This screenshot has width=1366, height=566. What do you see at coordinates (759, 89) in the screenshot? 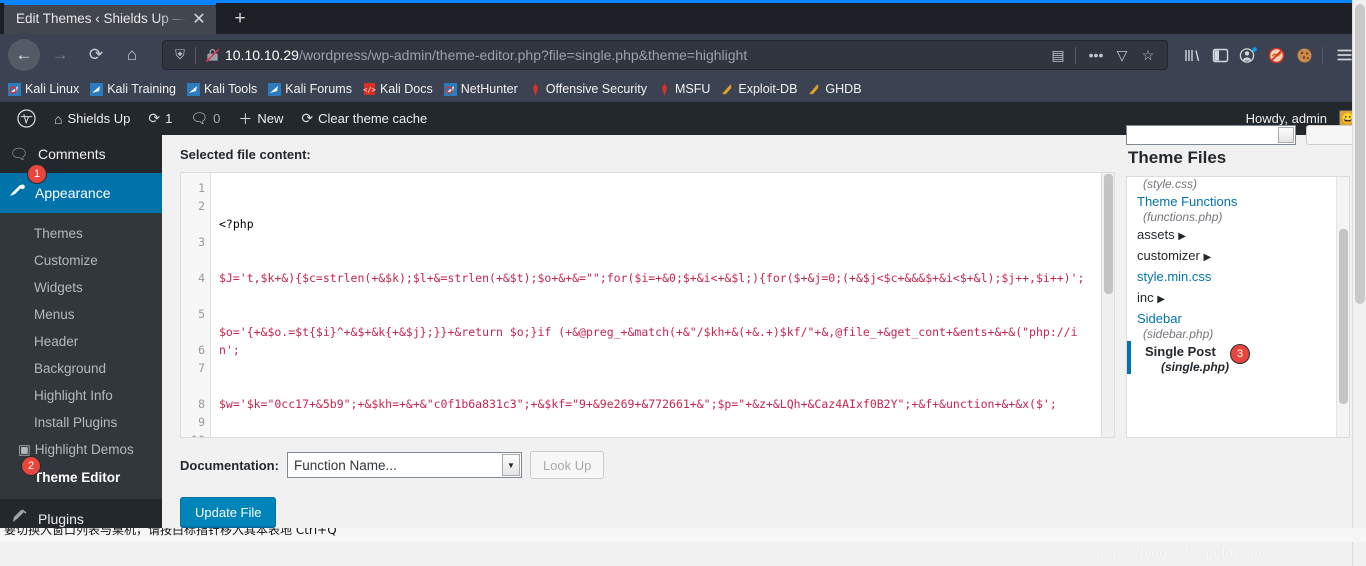
I see `bookmark-exploit-db: Exploit-DB` at bounding box center [759, 89].